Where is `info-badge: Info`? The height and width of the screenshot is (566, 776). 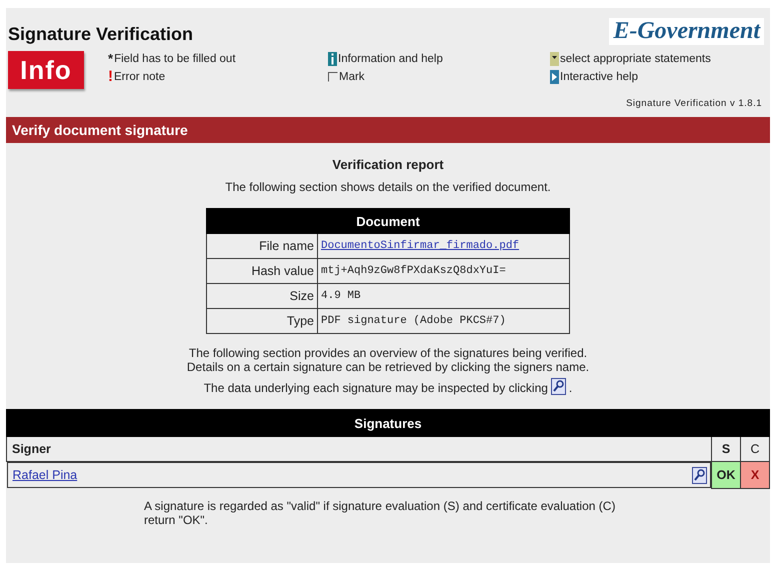
info-badge: Info is located at coordinates (46, 70).